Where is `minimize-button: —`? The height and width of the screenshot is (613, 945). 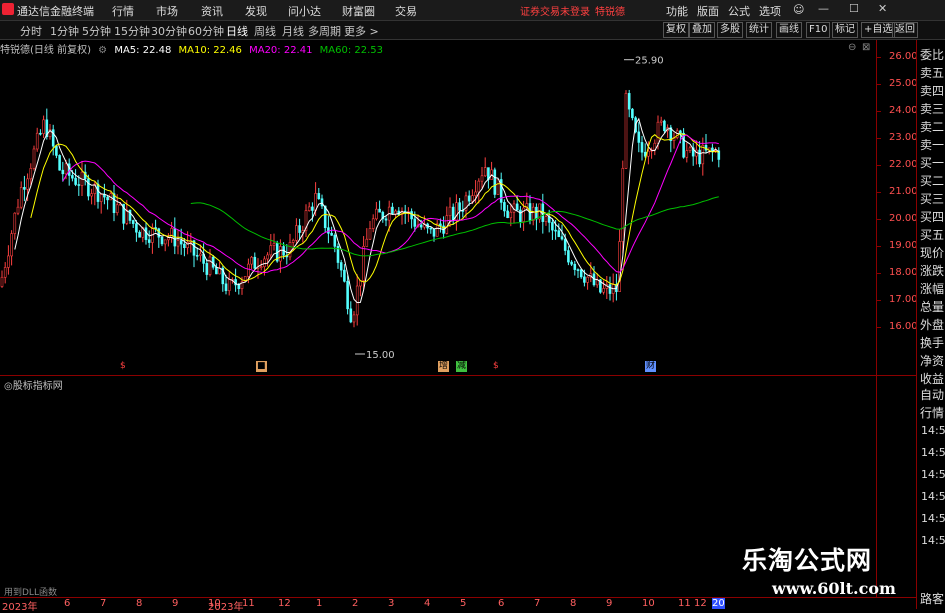 minimize-button: — is located at coordinates (823, 8).